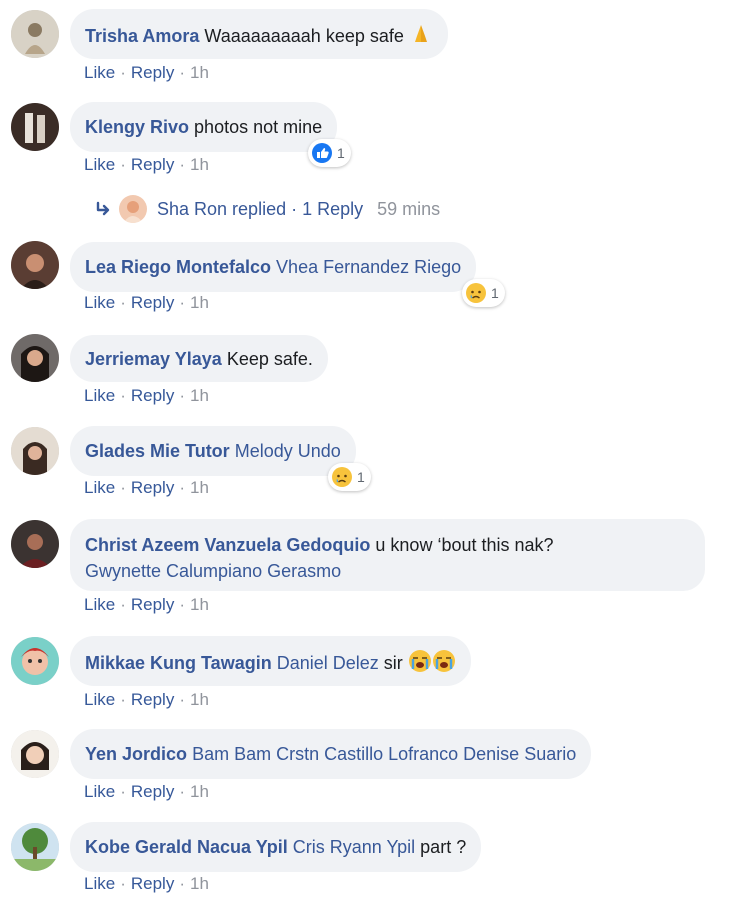 The width and height of the screenshot is (750, 908). What do you see at coordinates (288, 451) in the screenshot?
I see `tagged-user: Melody Undo` at bounding box center [288, 451].